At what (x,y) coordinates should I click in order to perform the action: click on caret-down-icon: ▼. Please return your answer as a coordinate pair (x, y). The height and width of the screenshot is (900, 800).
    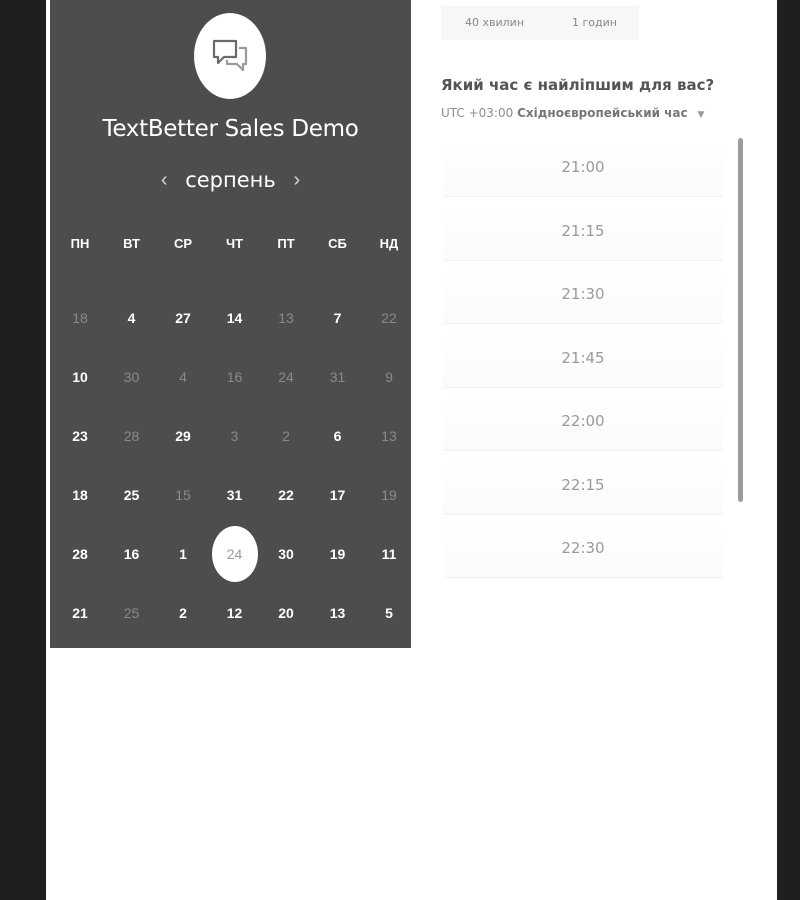
    Looking at the image, I should click on (701, 115).